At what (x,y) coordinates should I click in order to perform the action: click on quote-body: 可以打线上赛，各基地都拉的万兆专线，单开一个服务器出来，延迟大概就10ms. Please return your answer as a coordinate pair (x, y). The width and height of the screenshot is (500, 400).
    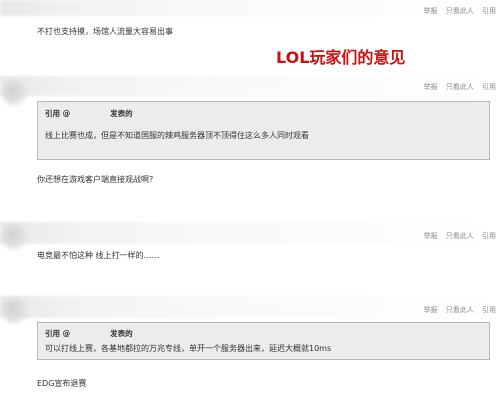
    Looking at the image, I should click on (188, 348).